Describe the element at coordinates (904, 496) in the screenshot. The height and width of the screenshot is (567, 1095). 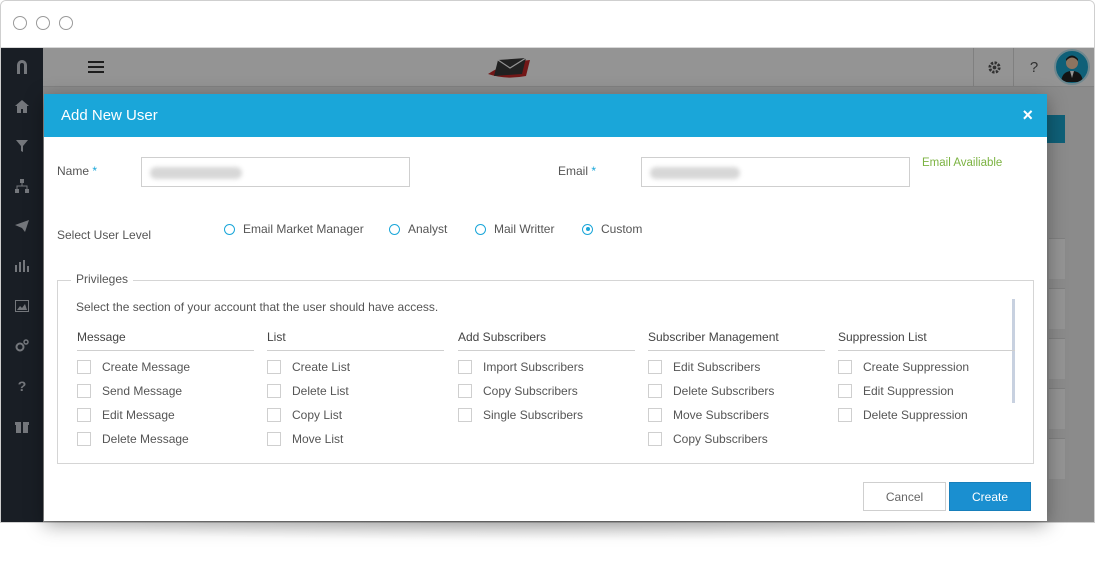
I see `cancel-button: Cancel` at that location.